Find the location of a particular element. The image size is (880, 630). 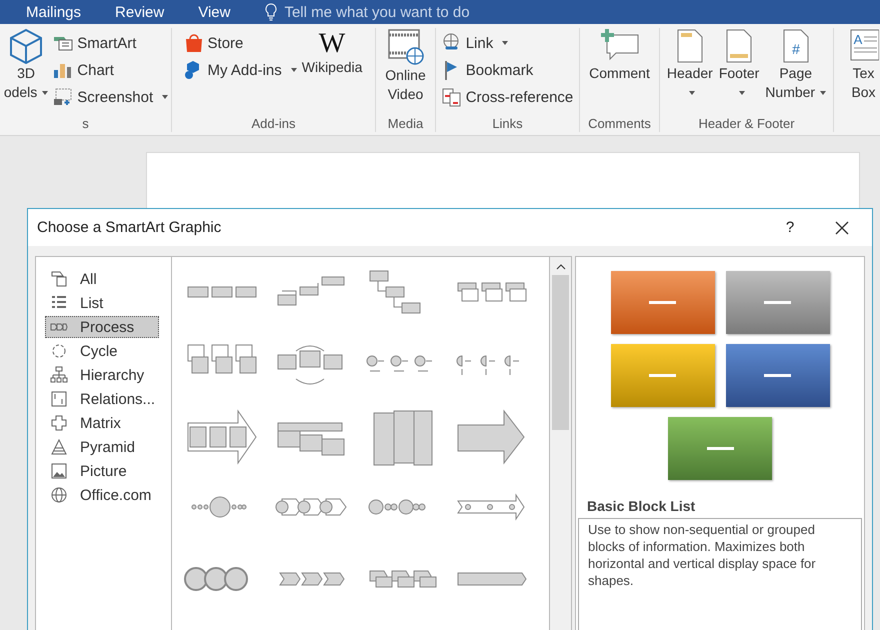

ribbon-button: Screenshot is located at coordinates (110, 97).